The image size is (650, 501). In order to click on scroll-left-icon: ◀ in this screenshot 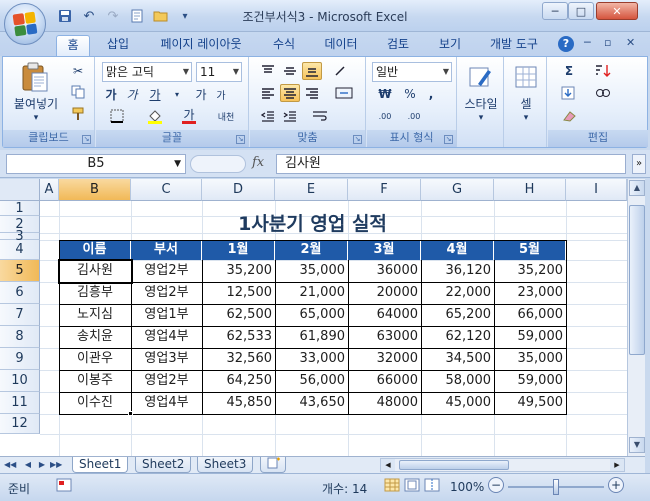, I will do `click(388, 465)`.